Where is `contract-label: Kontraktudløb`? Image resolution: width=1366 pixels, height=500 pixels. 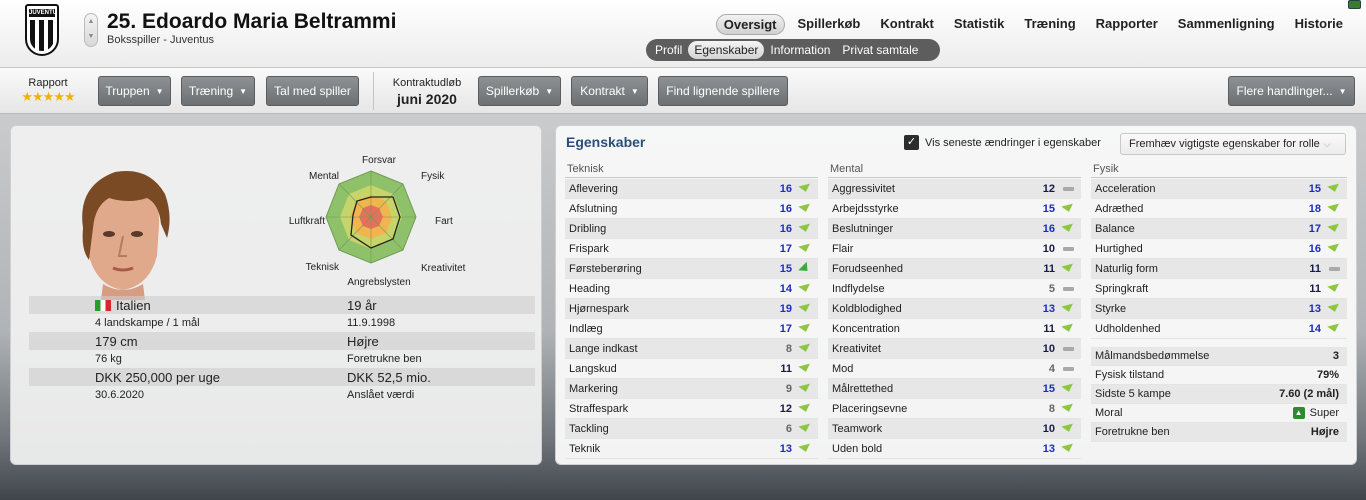
contract-label: Kontraktudløb is located at coordinates (427, 83).